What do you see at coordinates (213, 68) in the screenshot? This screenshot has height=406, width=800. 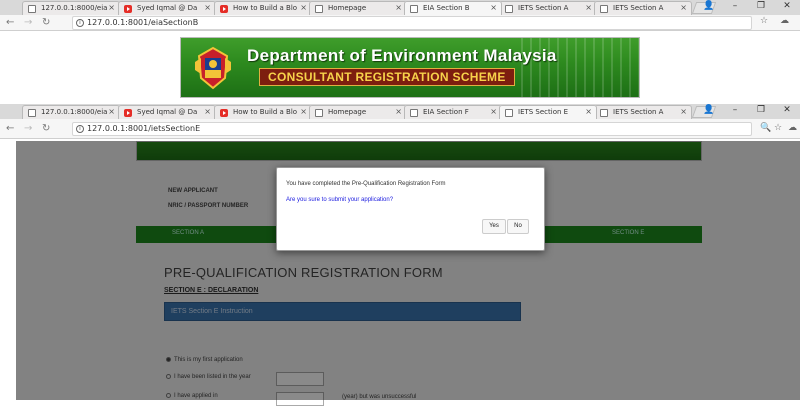 I see `malaysia-crest-icon` at bounding box center [213, 68].